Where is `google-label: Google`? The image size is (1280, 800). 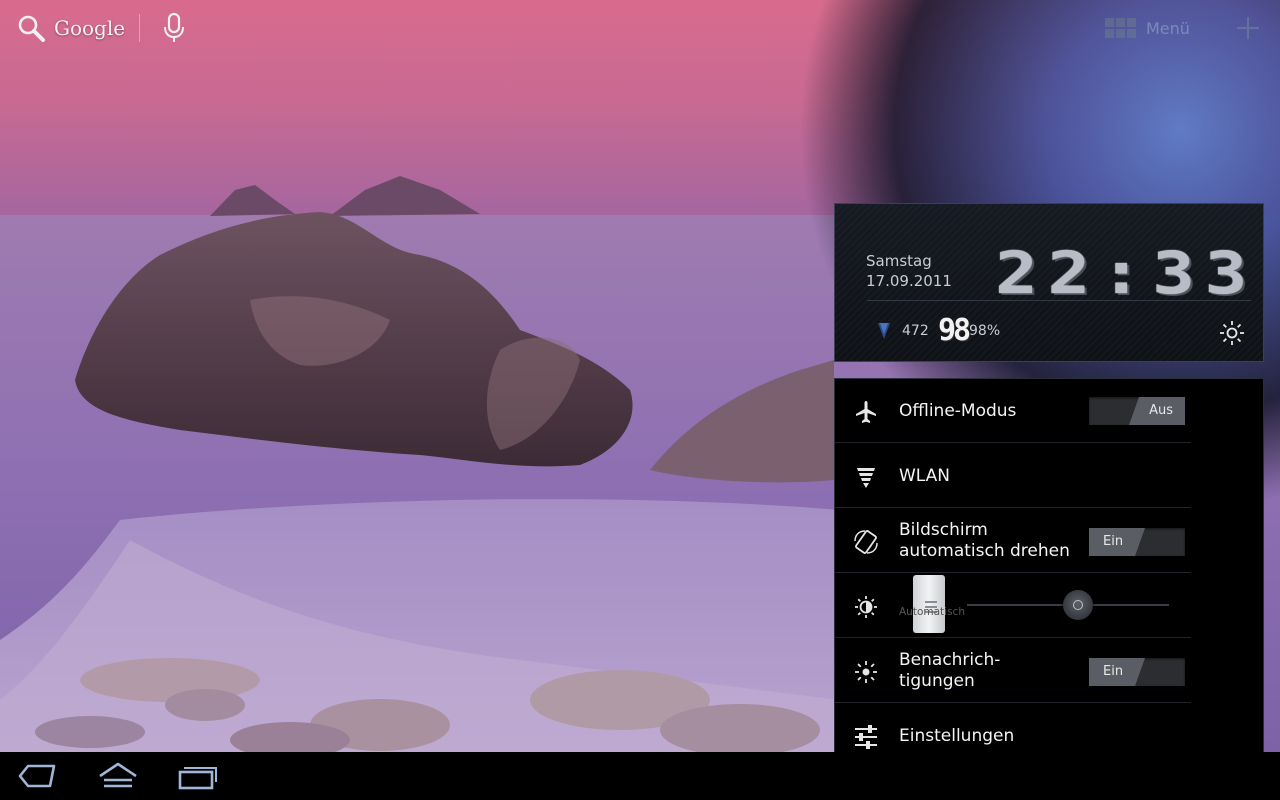 google-label: Google is located at coordinates (90, 28).